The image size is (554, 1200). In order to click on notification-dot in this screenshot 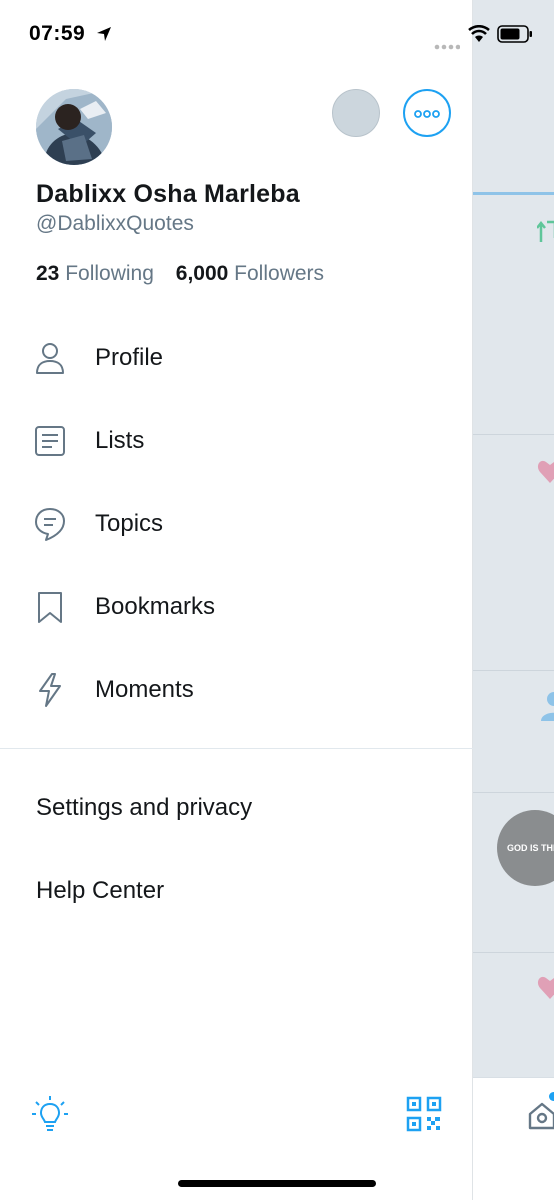, I will do `click(551, 1096)`.